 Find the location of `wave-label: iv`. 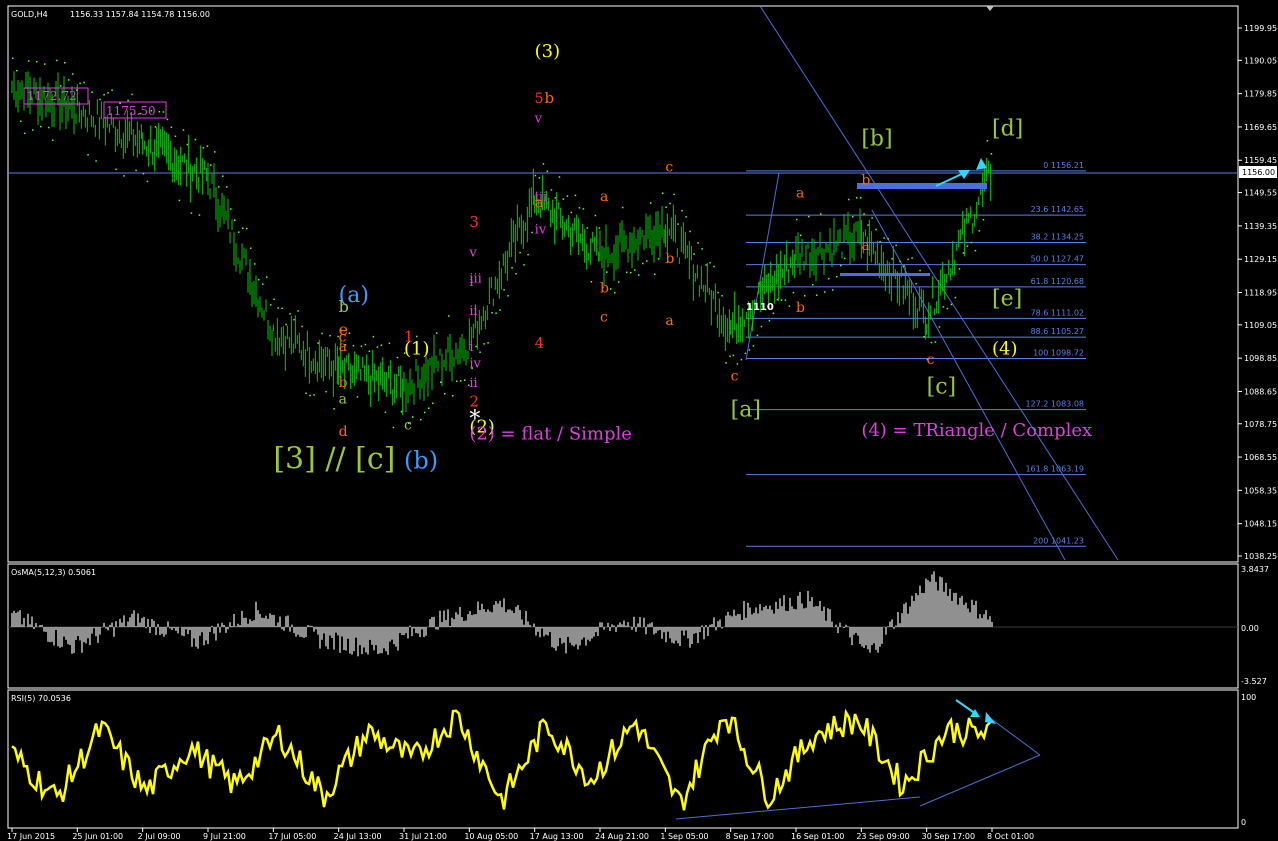

wave-label: iv is located at coordinates (541, 230).